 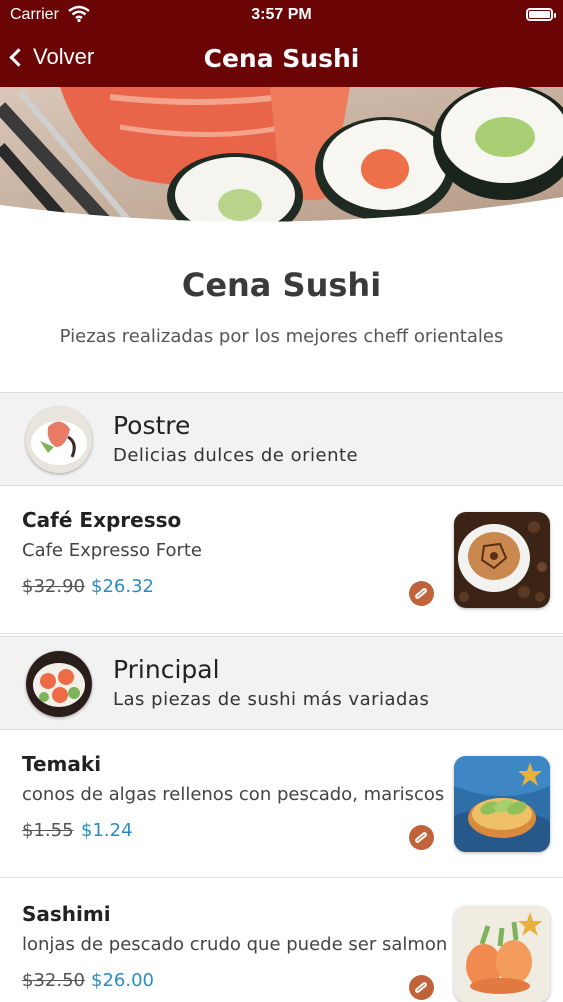 I want to click on section-subtitle: Las piezas de sushi más variadas, so click(x=271, y=699).